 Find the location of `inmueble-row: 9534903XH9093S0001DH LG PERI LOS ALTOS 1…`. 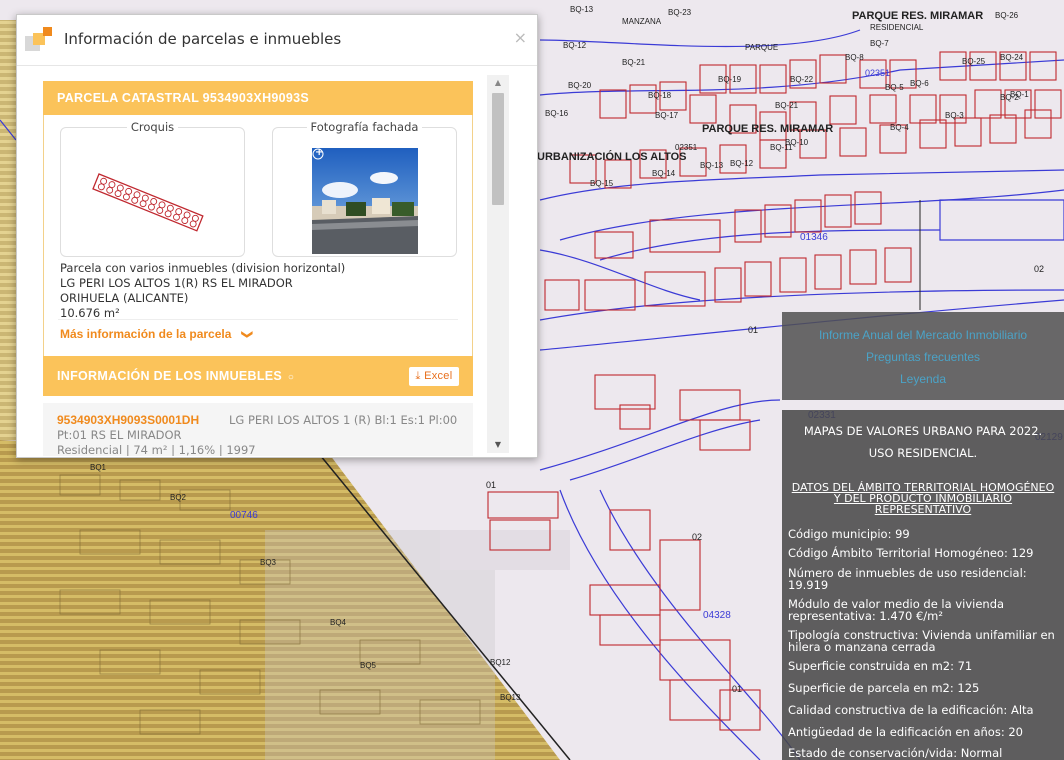

inmueble-row: 9534903XH9093S0001DH LG PERI LOS ALTOS 1… is located at coordinates (258, 429).